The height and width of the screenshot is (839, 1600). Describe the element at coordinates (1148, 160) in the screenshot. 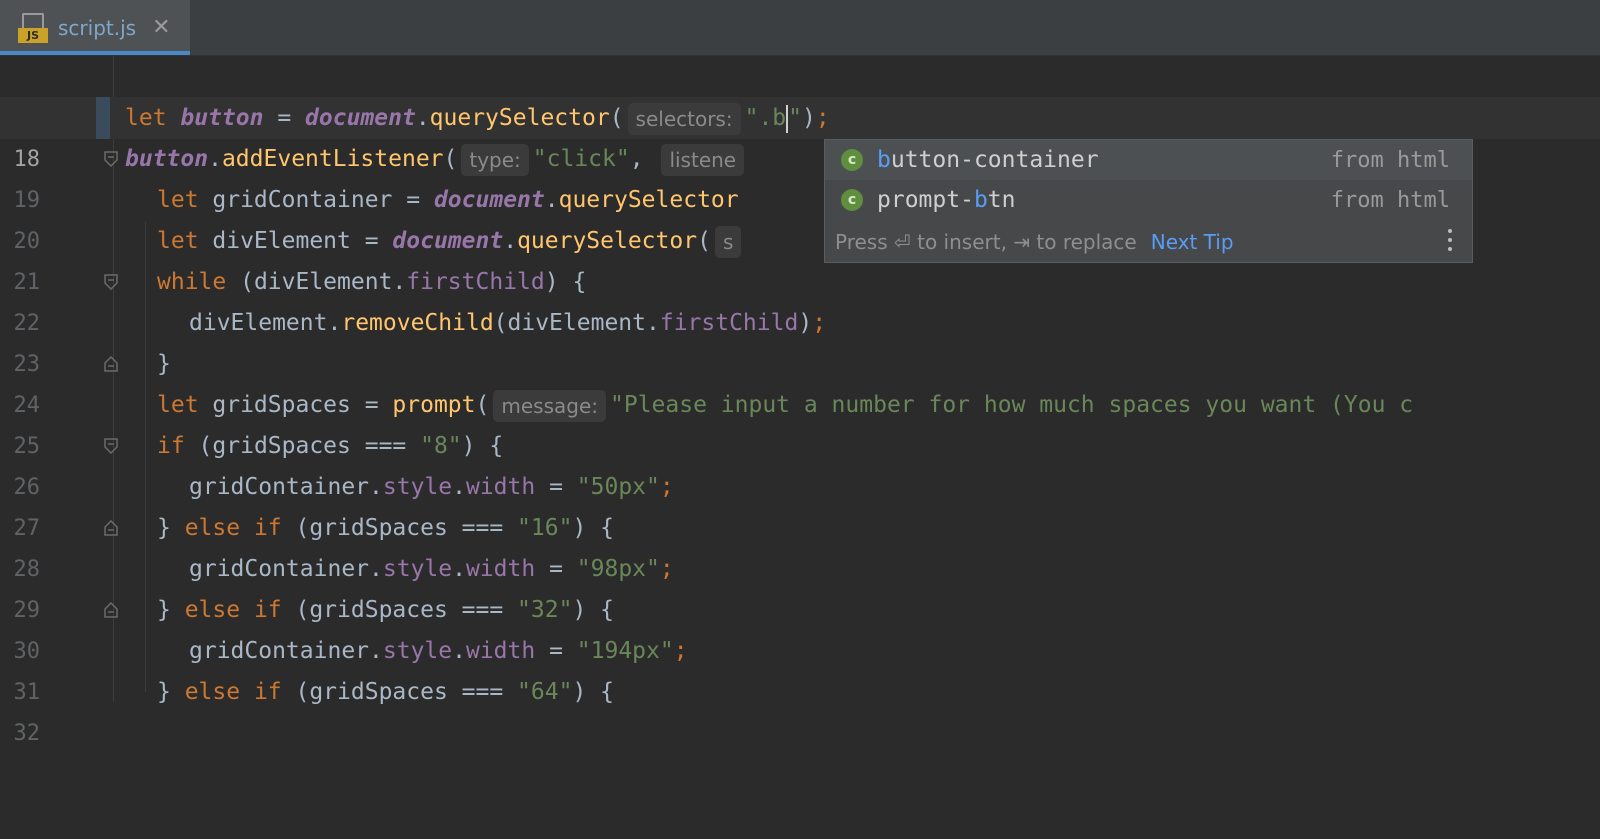

I see `completion-item: c button-container from html` at that location.